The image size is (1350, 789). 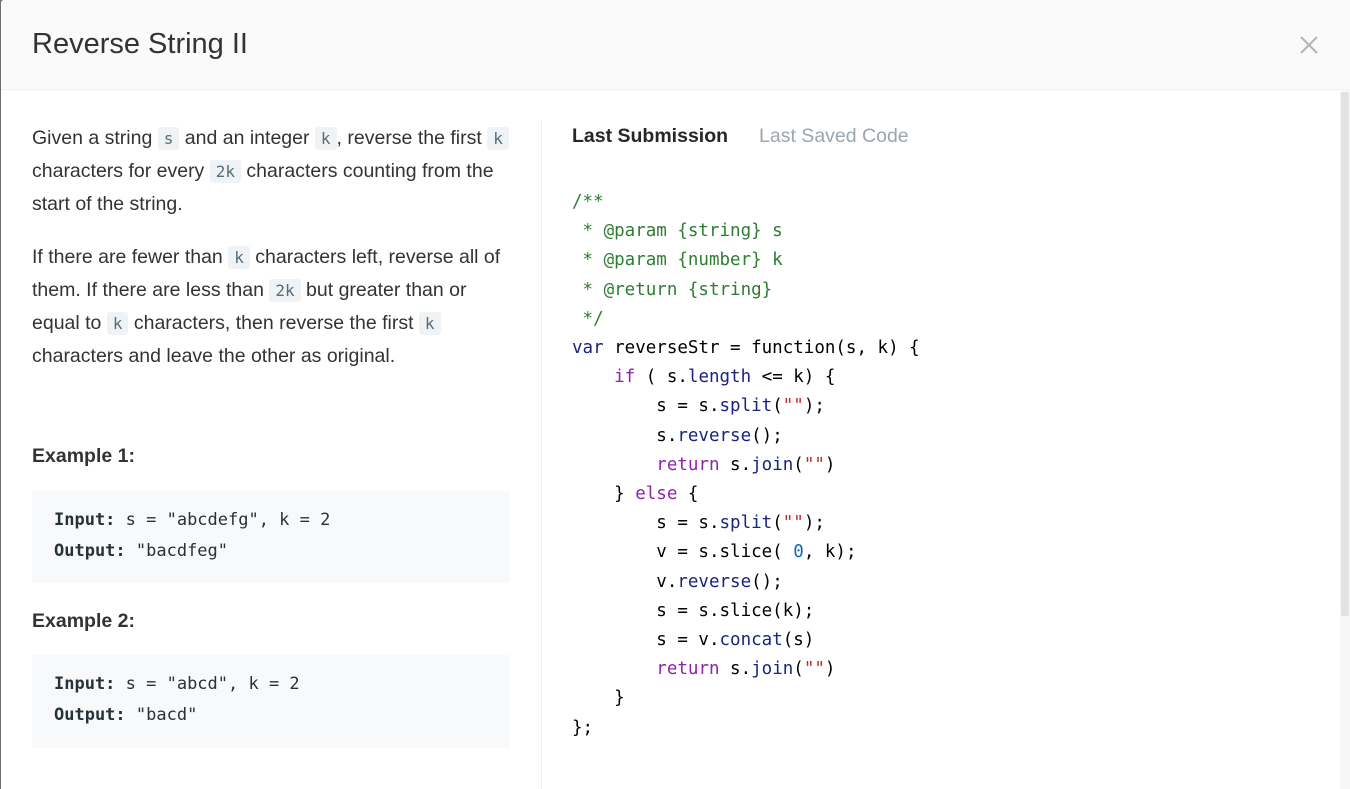 I want to click on input-value: s = "abcdefg", k = 2, so click(x=223, y=520).